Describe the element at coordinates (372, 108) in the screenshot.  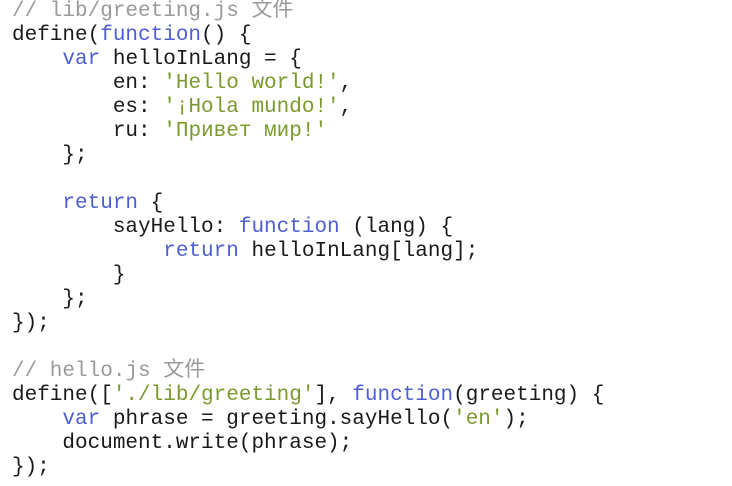
I see `code-line: es: '¡Hola mundo!',` at that location.